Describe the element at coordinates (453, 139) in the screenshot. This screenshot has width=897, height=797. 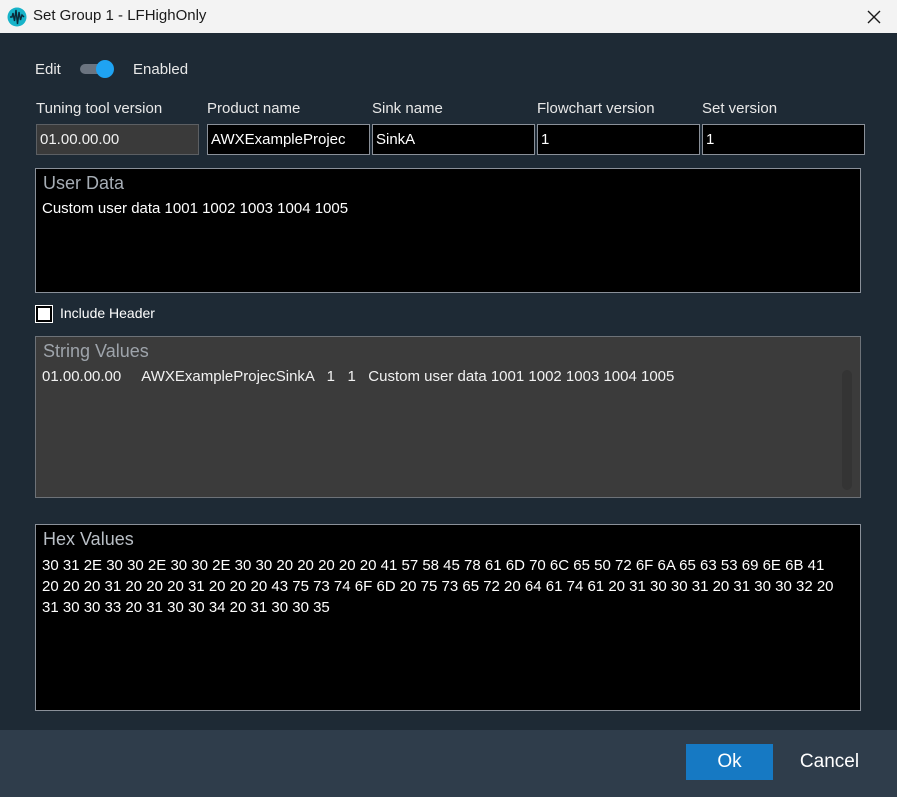
I see `sink-name-field: SinkA` at that location.